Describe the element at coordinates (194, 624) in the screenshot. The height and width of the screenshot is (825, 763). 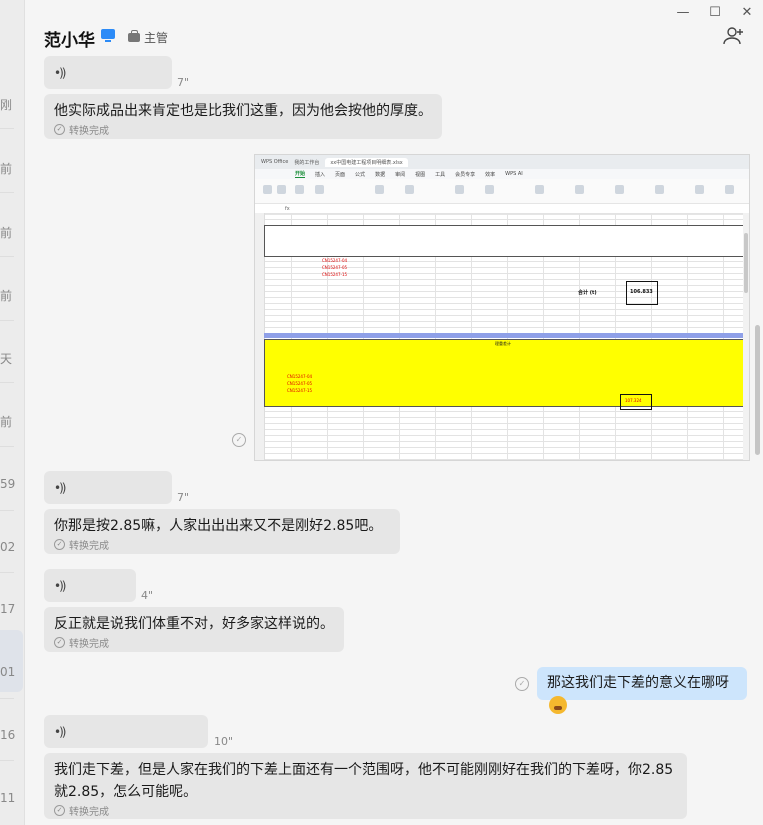
I see `transcript-text: 反正就是说我们体重不对，好多家这样说的。` at that location.